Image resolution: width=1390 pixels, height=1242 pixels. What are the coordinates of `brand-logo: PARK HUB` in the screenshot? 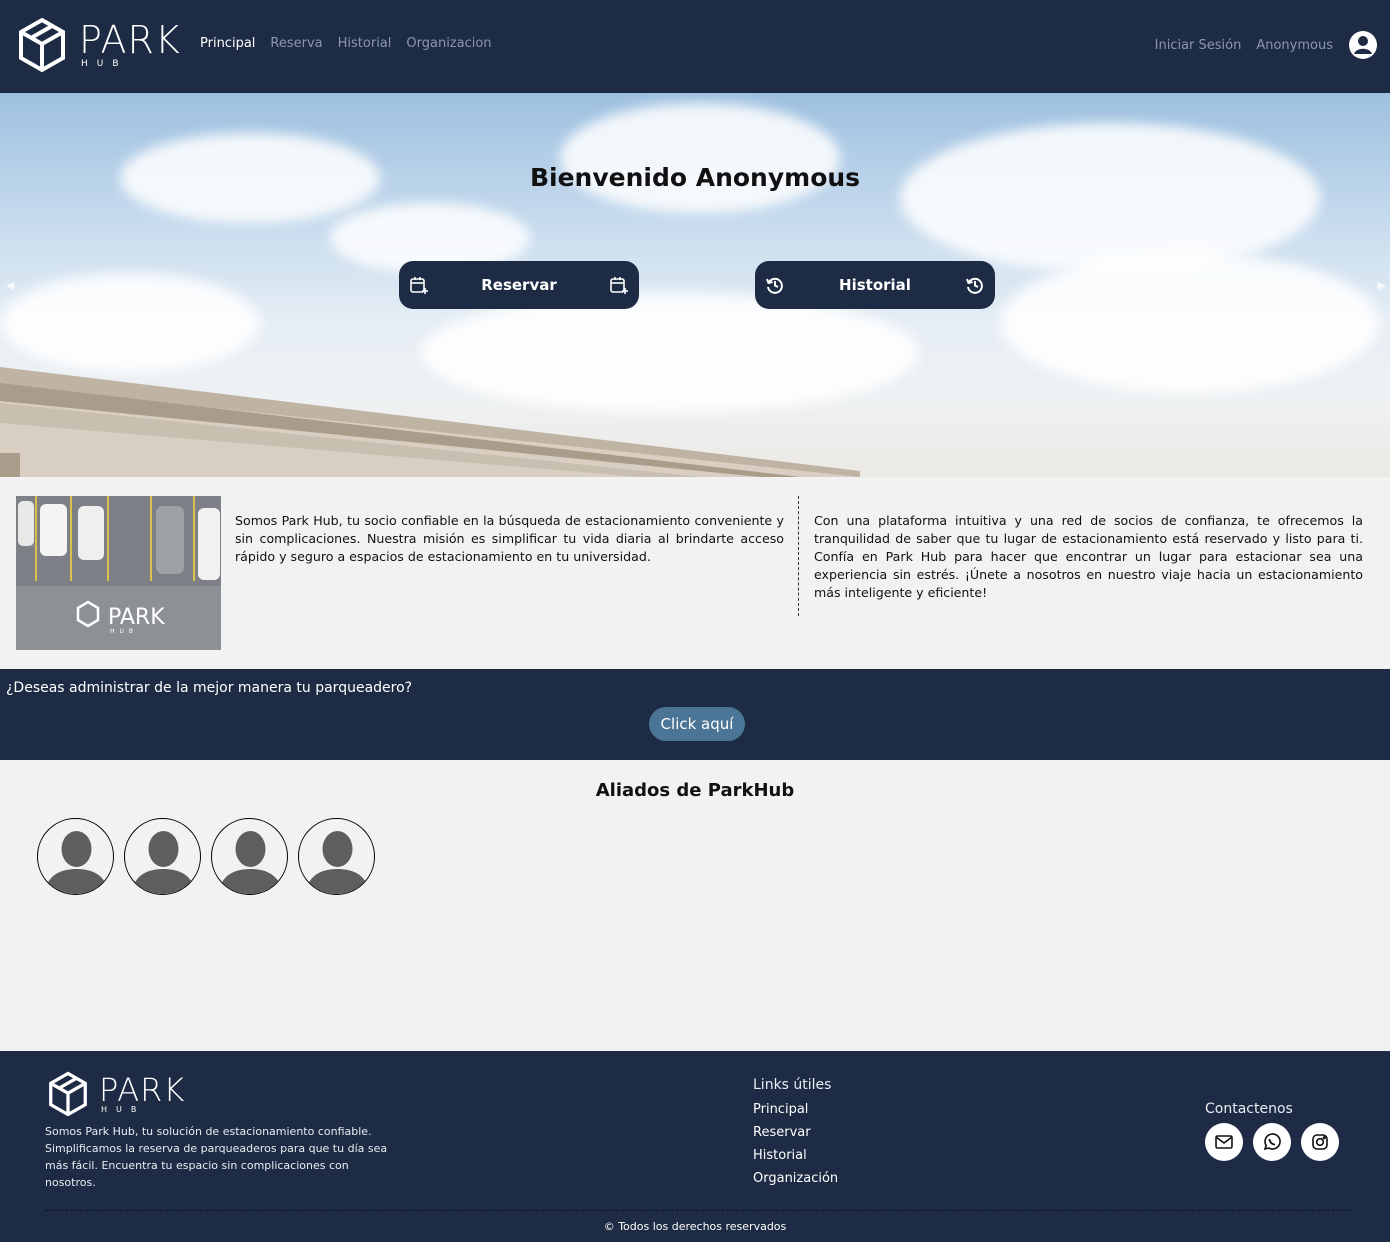 It's located at (99, 45).